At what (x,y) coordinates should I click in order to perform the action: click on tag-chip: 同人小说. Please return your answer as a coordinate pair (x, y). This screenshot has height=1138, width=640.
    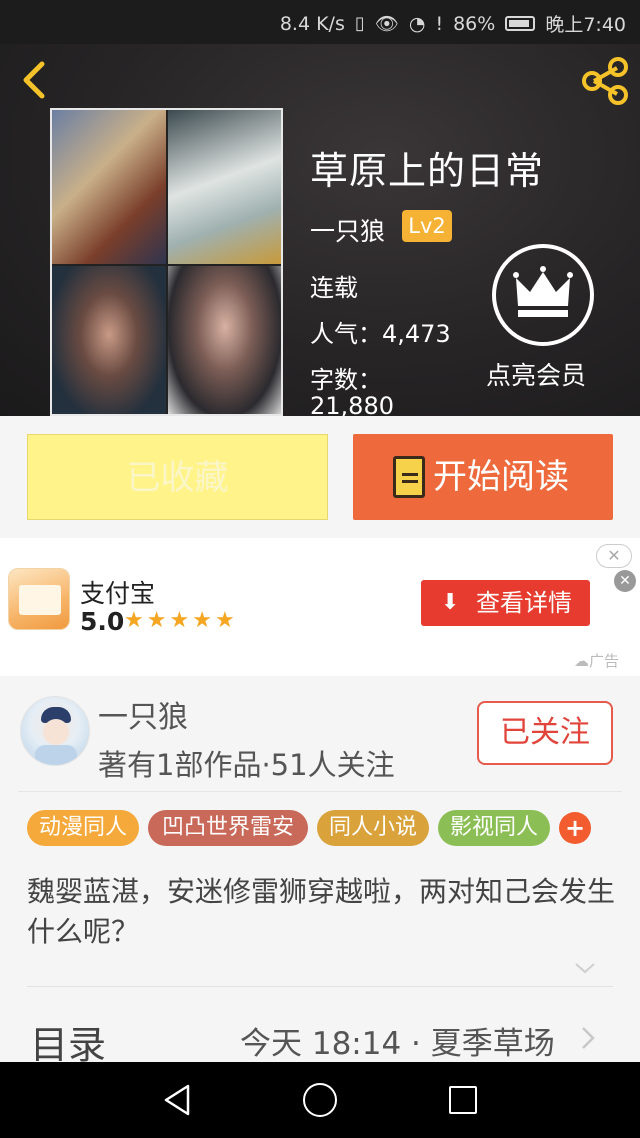
    Looking at the image, I should click on (373, 828).